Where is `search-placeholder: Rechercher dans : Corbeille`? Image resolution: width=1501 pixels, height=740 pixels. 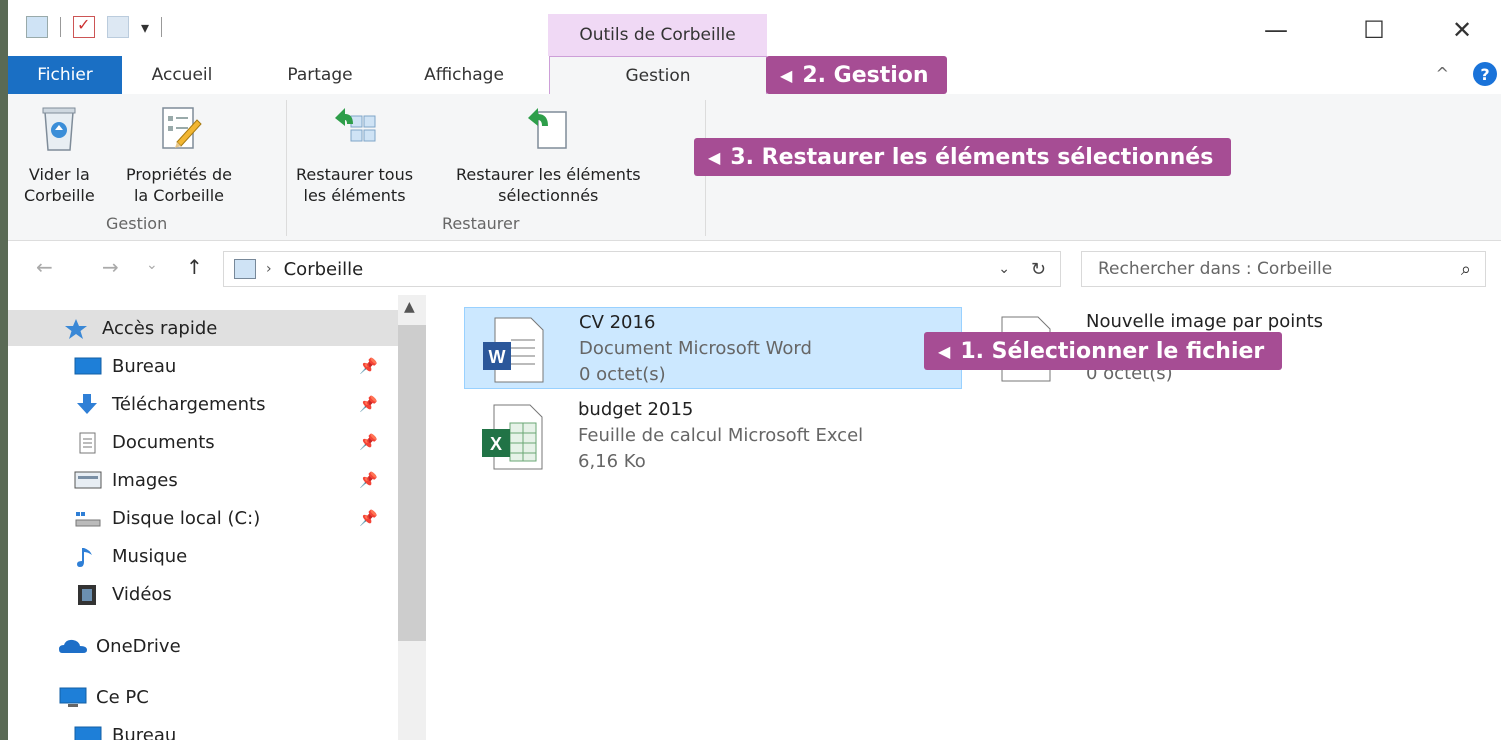 search-placeholder: Rechercher dans : Corbeille is located at coordinates (1215, 269).